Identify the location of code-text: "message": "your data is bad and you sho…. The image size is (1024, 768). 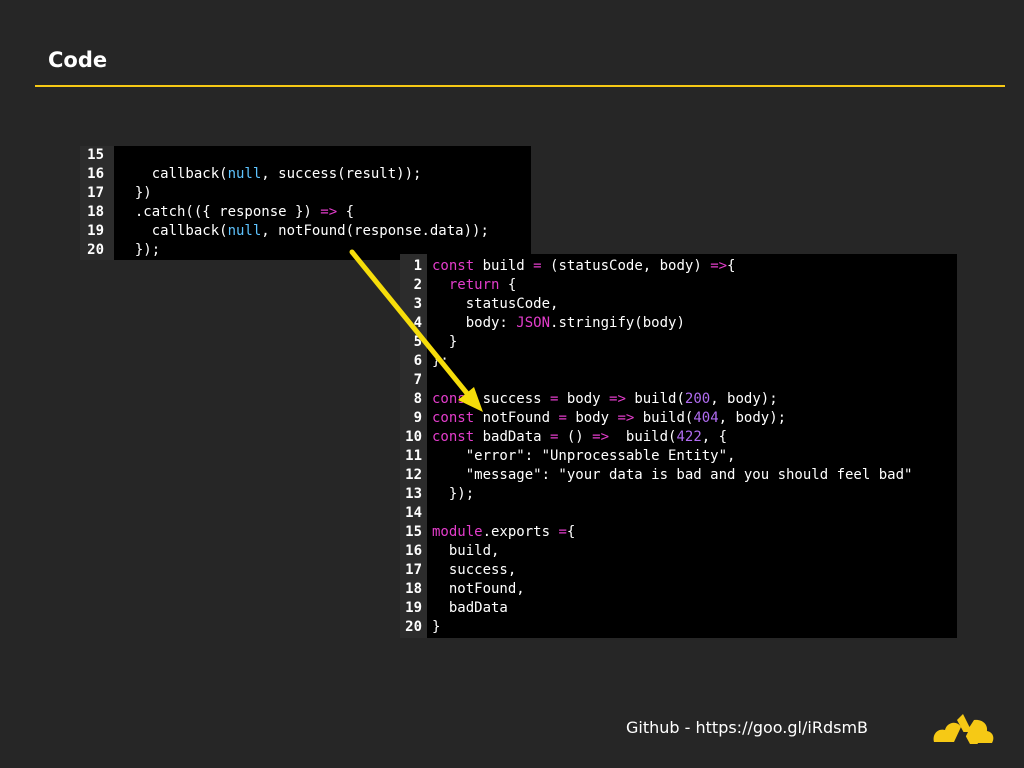
(672, 475).